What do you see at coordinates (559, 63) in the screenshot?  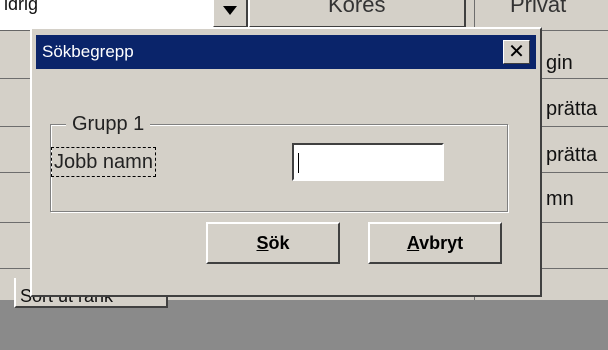 I see `list-item: gin` at bounding box center [559, 63].